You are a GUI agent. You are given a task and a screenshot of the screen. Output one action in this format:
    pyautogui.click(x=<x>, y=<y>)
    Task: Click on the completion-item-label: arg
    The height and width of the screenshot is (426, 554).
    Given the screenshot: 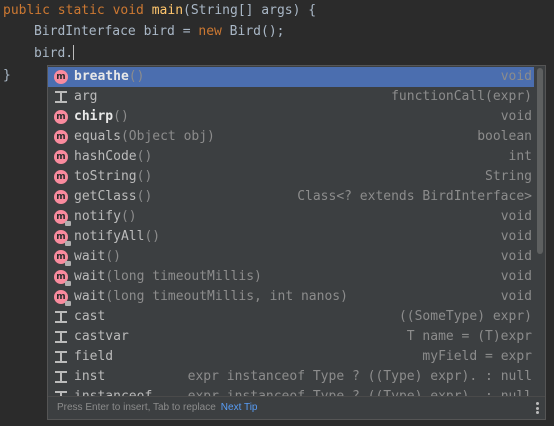 What is the action you would take?
    pyautogui.click(x=85, y=97)
    